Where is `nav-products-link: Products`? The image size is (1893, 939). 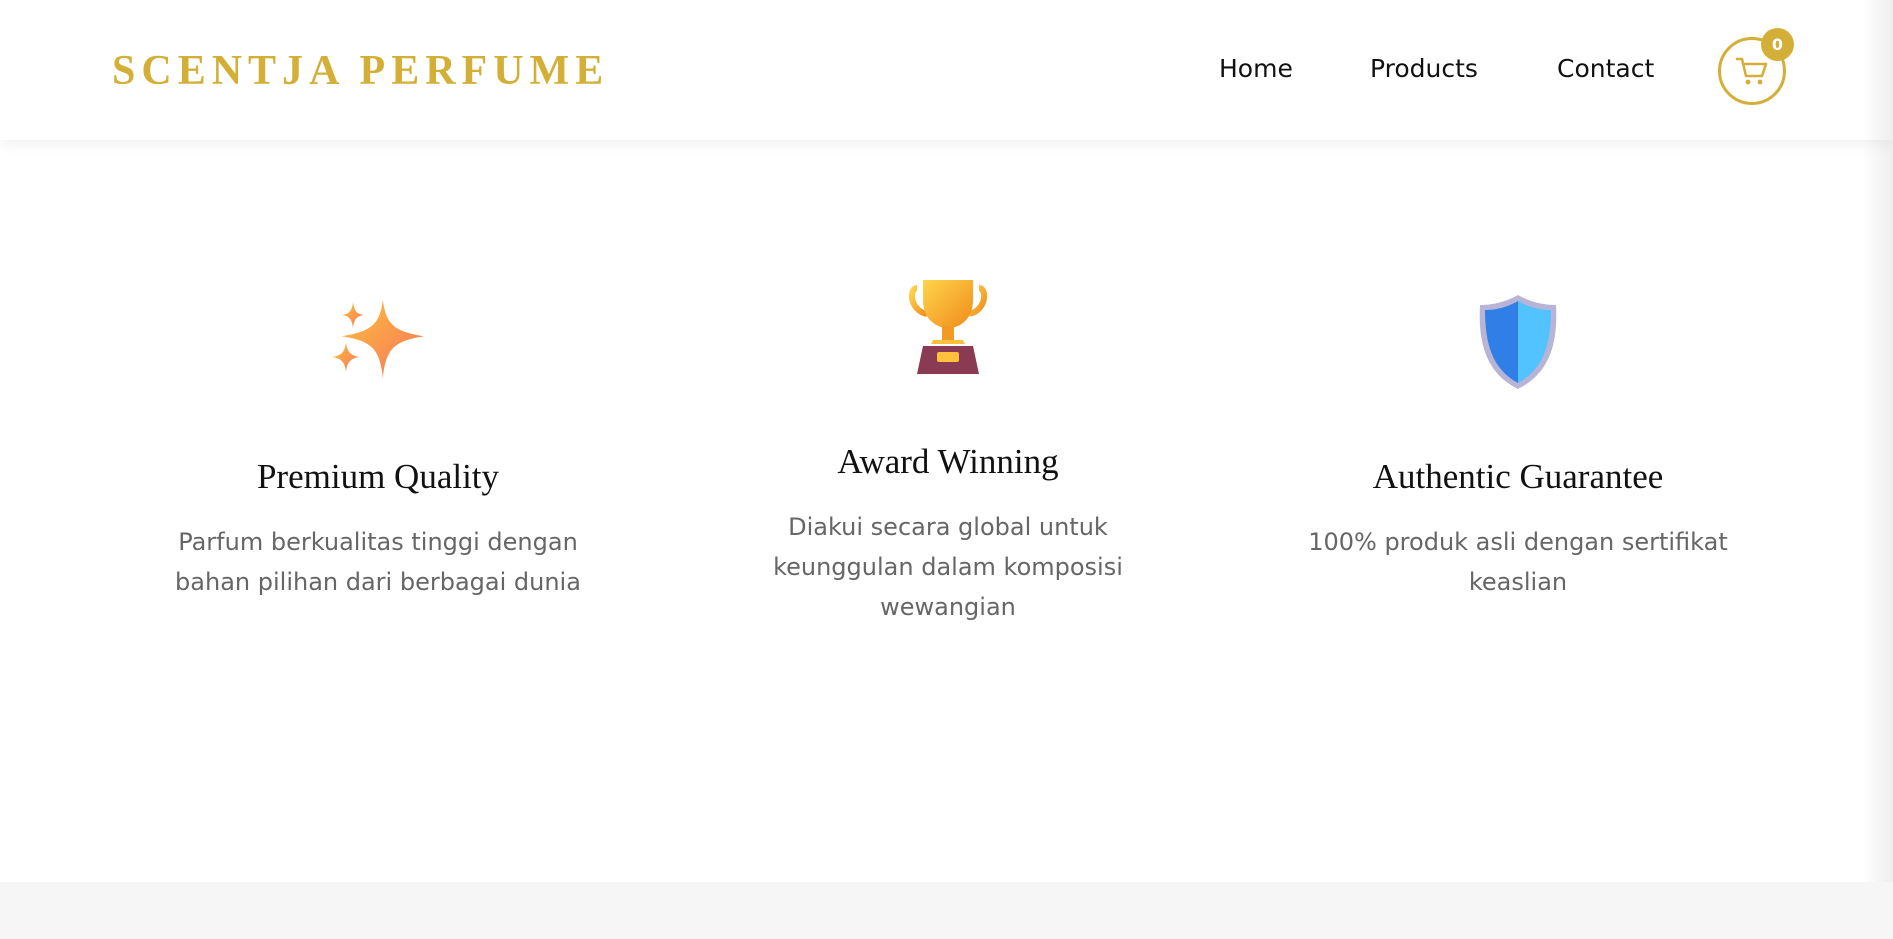 nav-products-link: Products is located at coordinates (1424, 69).